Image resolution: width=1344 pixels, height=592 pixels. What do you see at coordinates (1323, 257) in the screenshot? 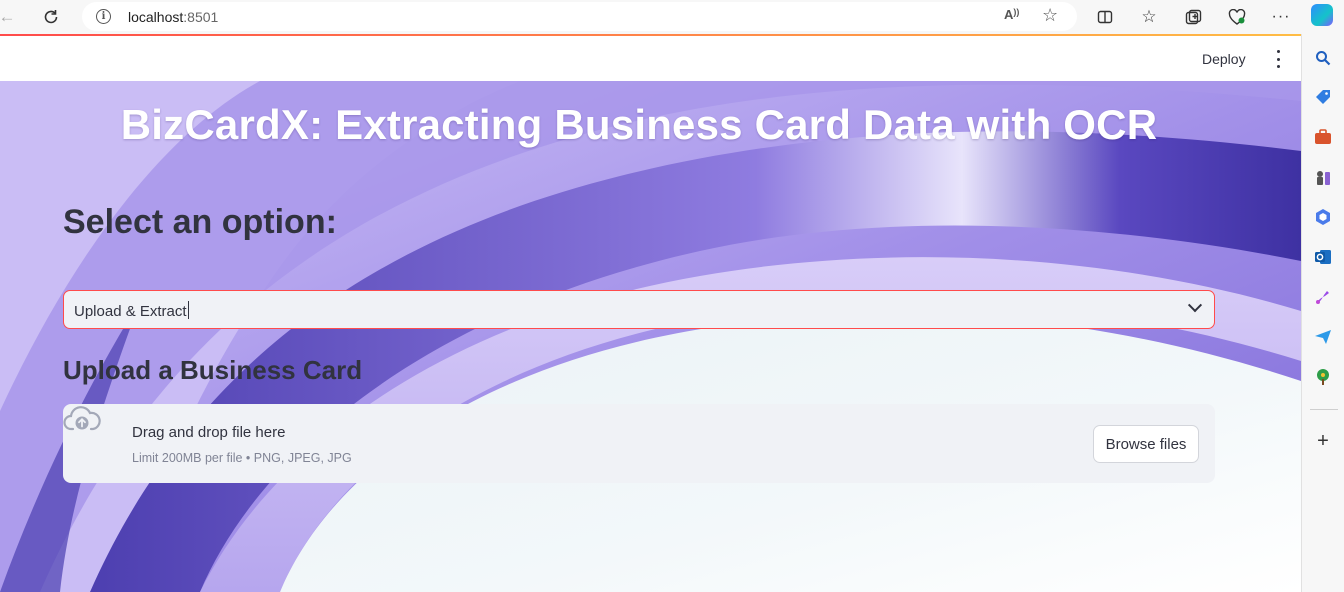
I see `outlook-icon` at bounding box center [1323, 257].